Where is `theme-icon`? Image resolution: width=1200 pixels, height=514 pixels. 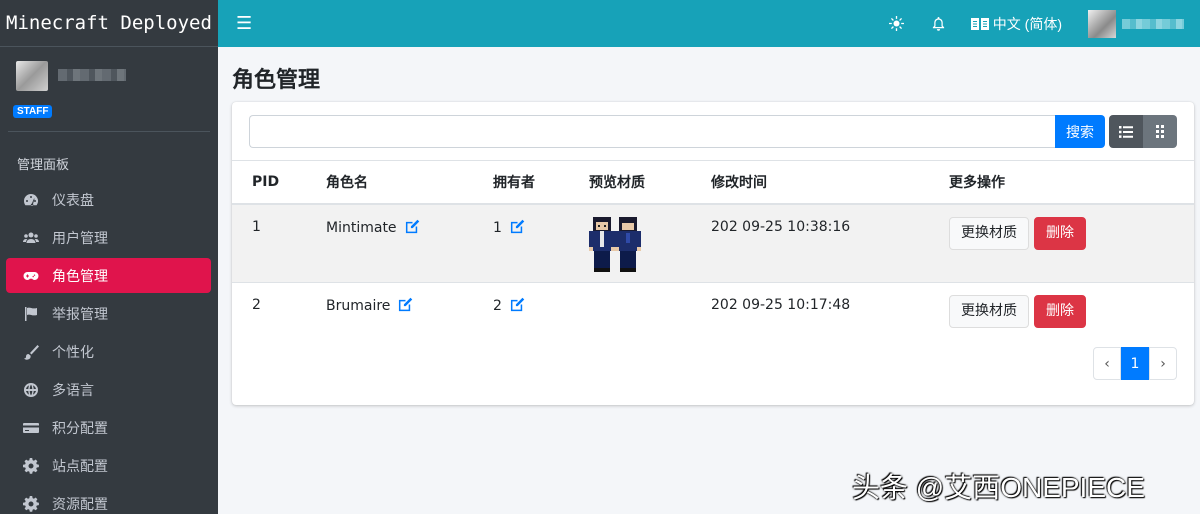
theme-icon is located at coordinates (897, 24).